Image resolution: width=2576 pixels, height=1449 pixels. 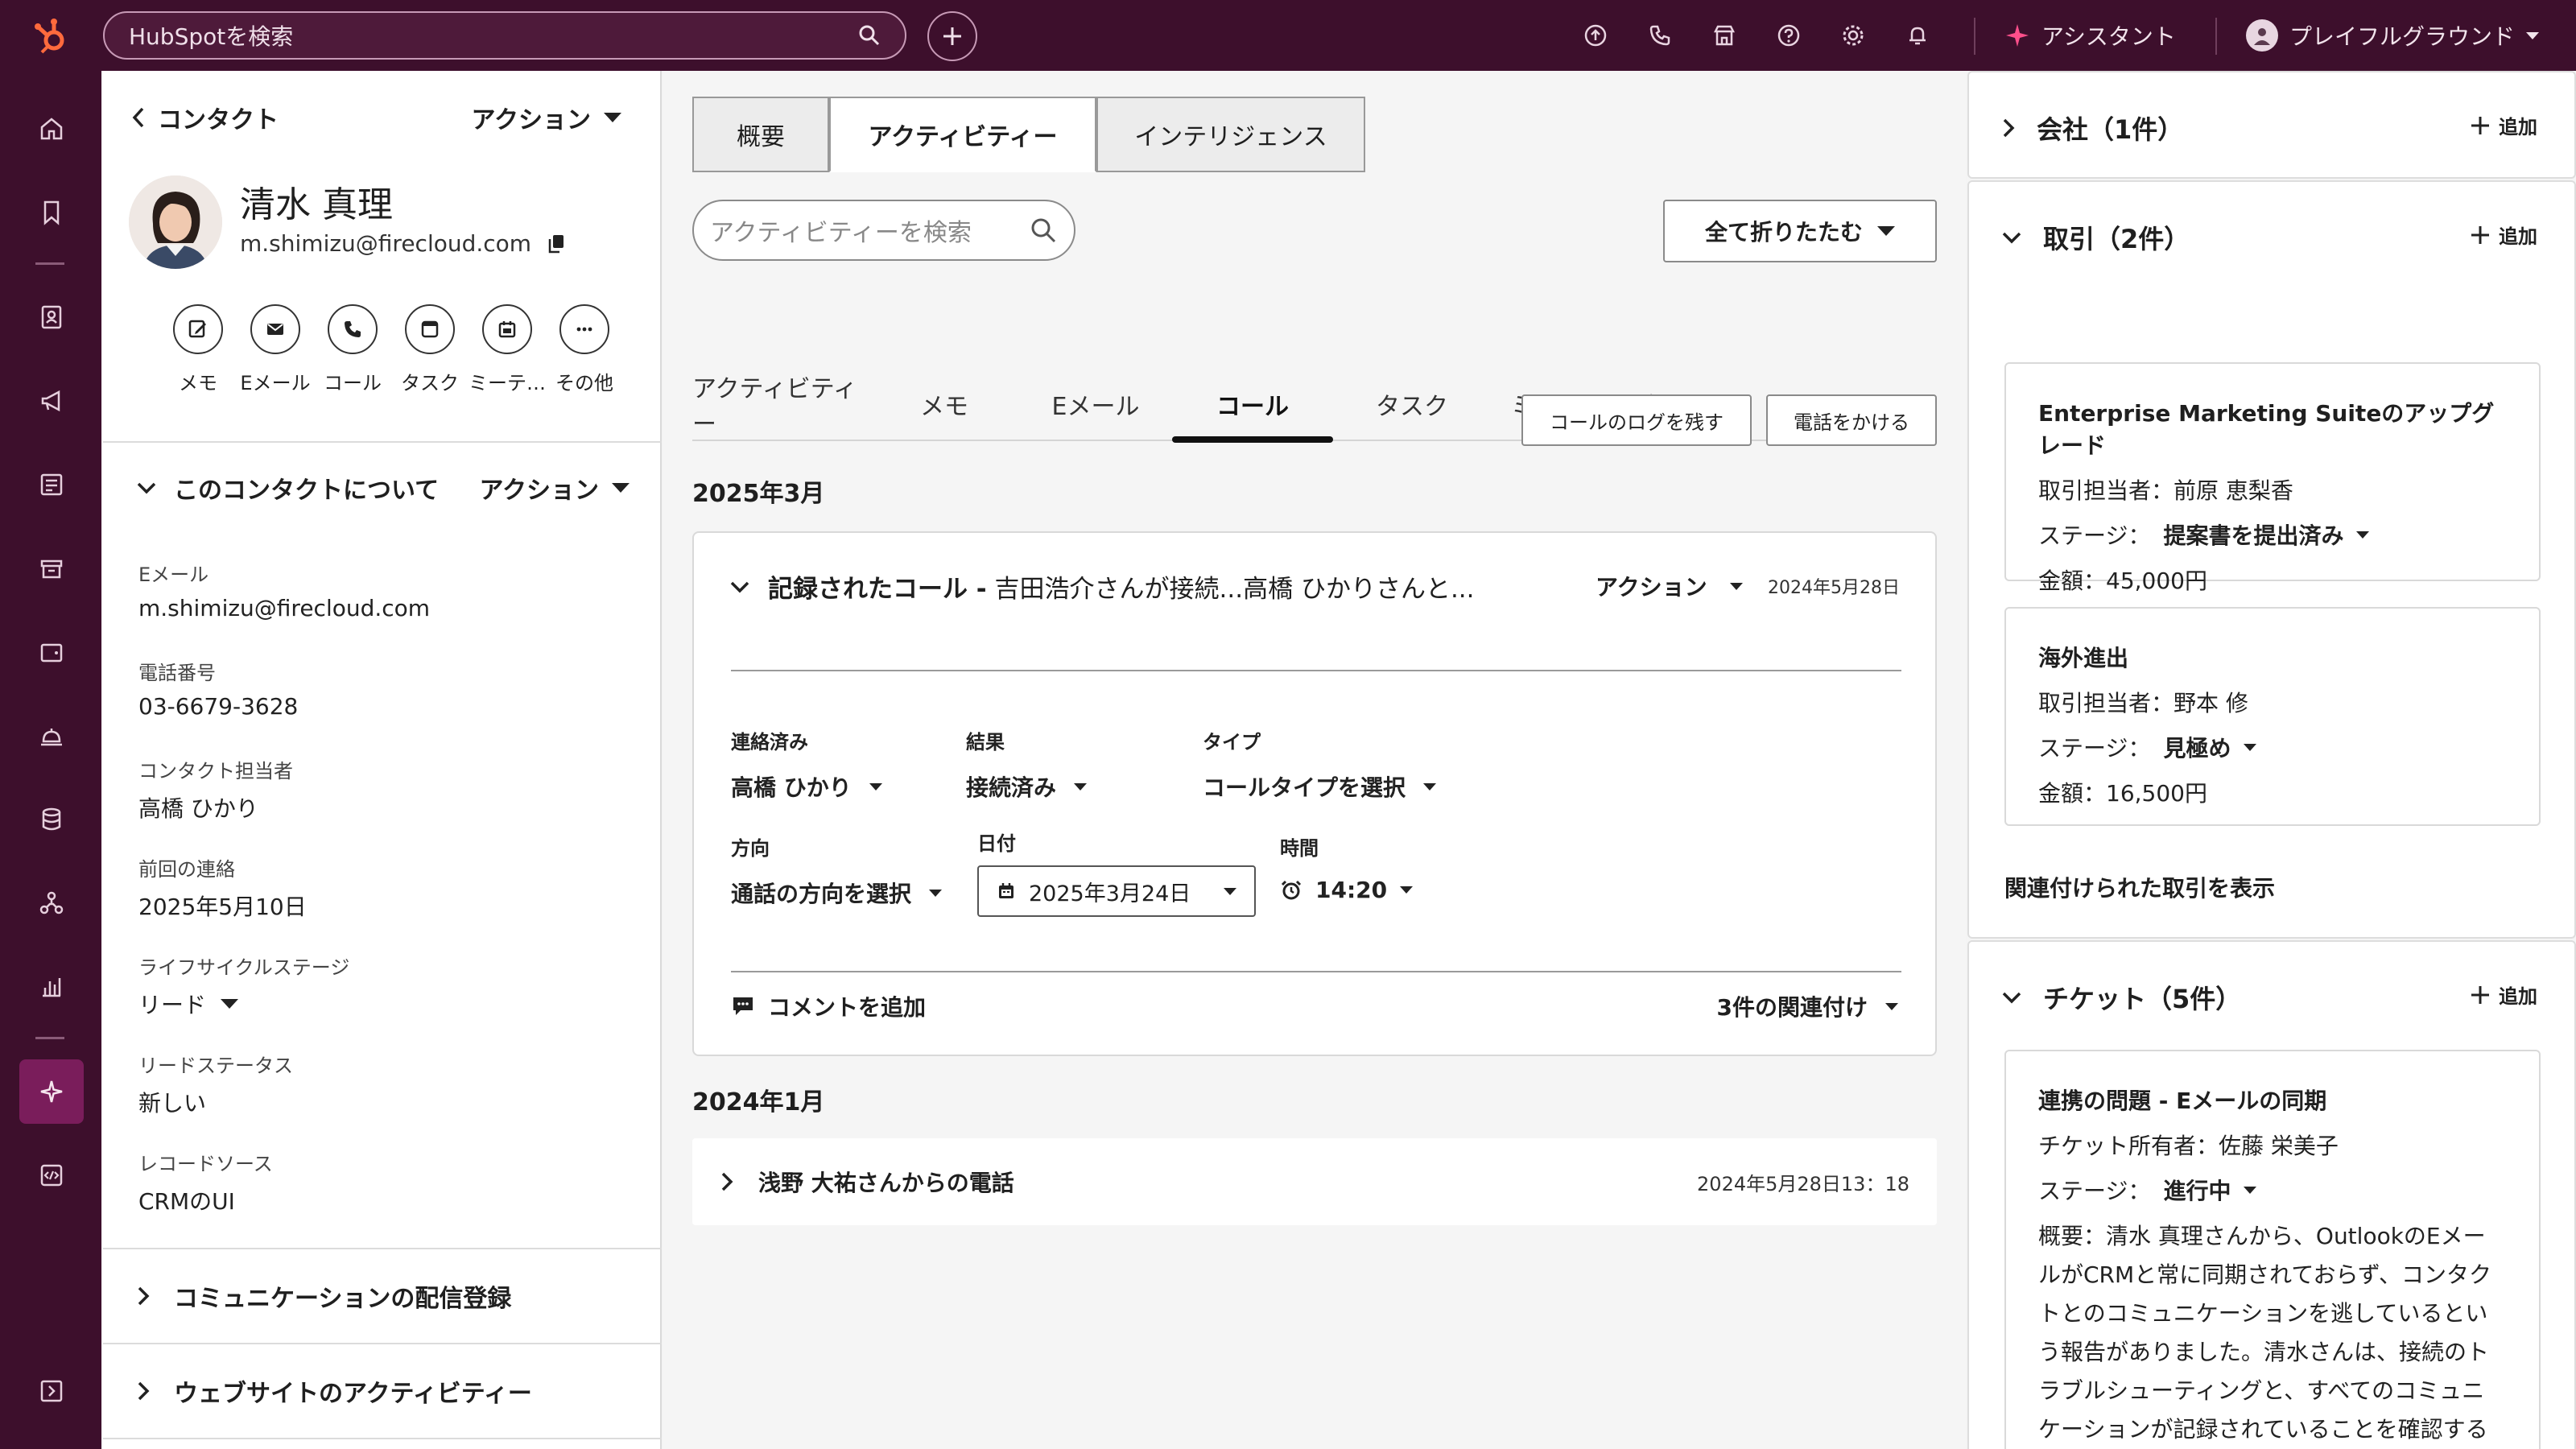 What do you see at coordinates (944, 404) in the screenshot?
I see `subtab-notes: メモ` at bounding box center [944, 404].